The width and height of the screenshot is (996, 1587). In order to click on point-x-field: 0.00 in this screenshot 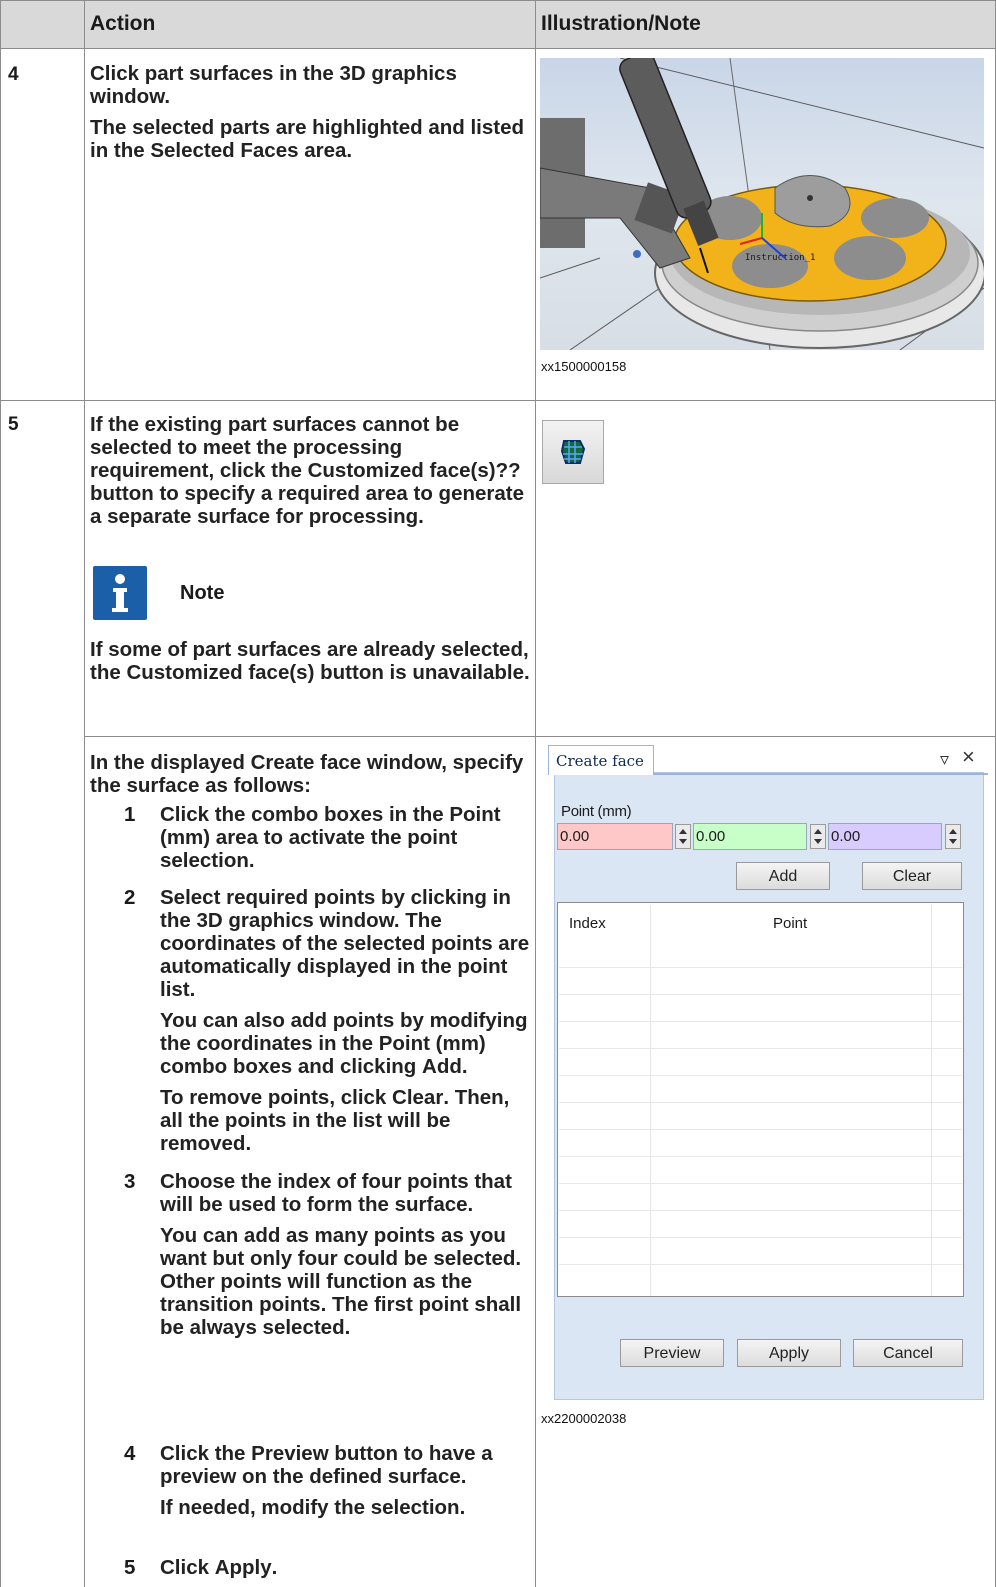, I will do `click(615, 836)`.